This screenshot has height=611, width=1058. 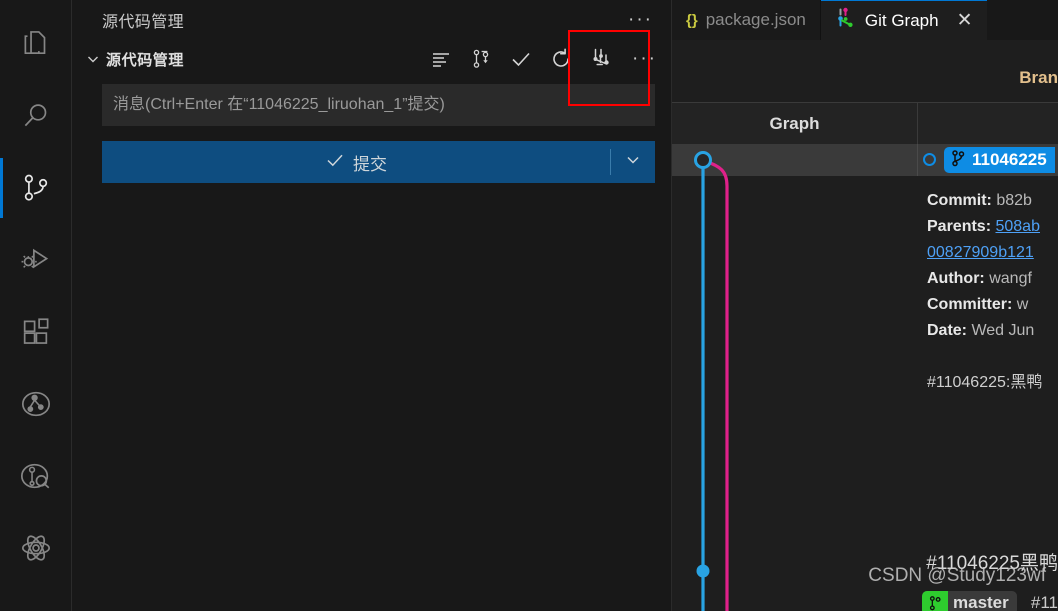 I want to click on commit-message-field-wrapper, so click(x=378, y=105).